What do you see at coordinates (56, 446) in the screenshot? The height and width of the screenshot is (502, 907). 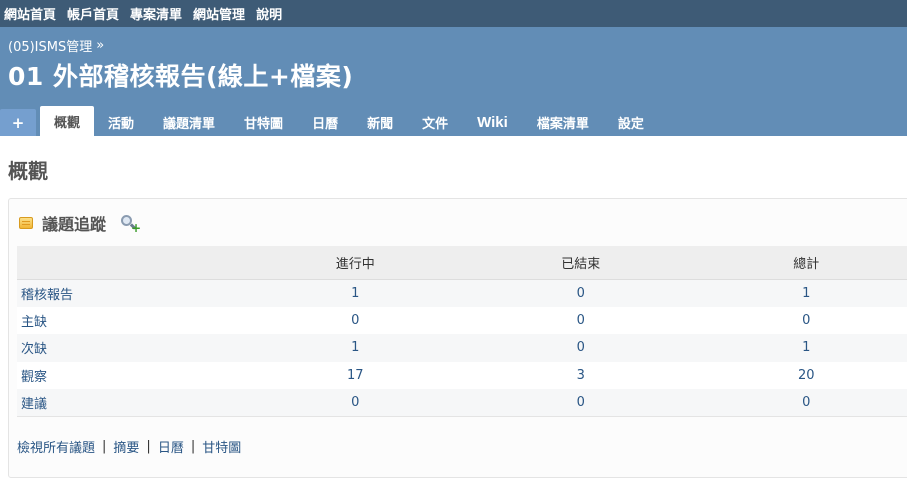 I see `view-all-issues-link: 檢視所有議題` at bounding box center [56, 446].